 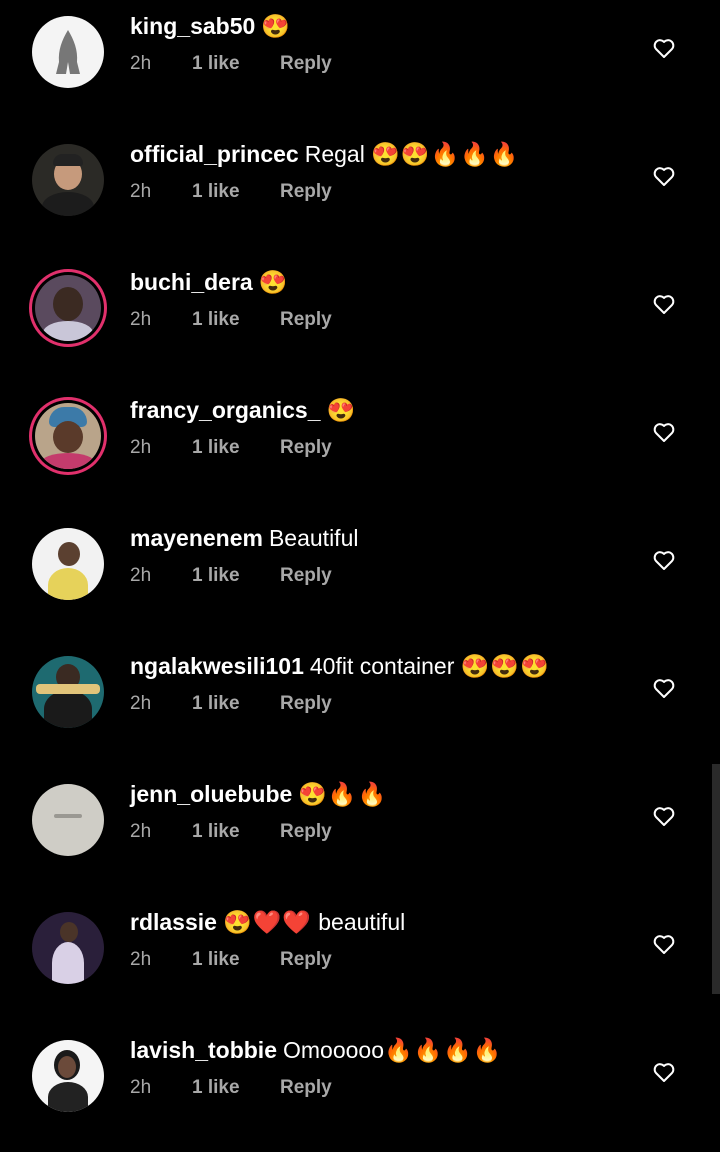 I want to click on comment-line: rdlassie 😍❤️❤️ beautiful, so click(x=267, y=922).